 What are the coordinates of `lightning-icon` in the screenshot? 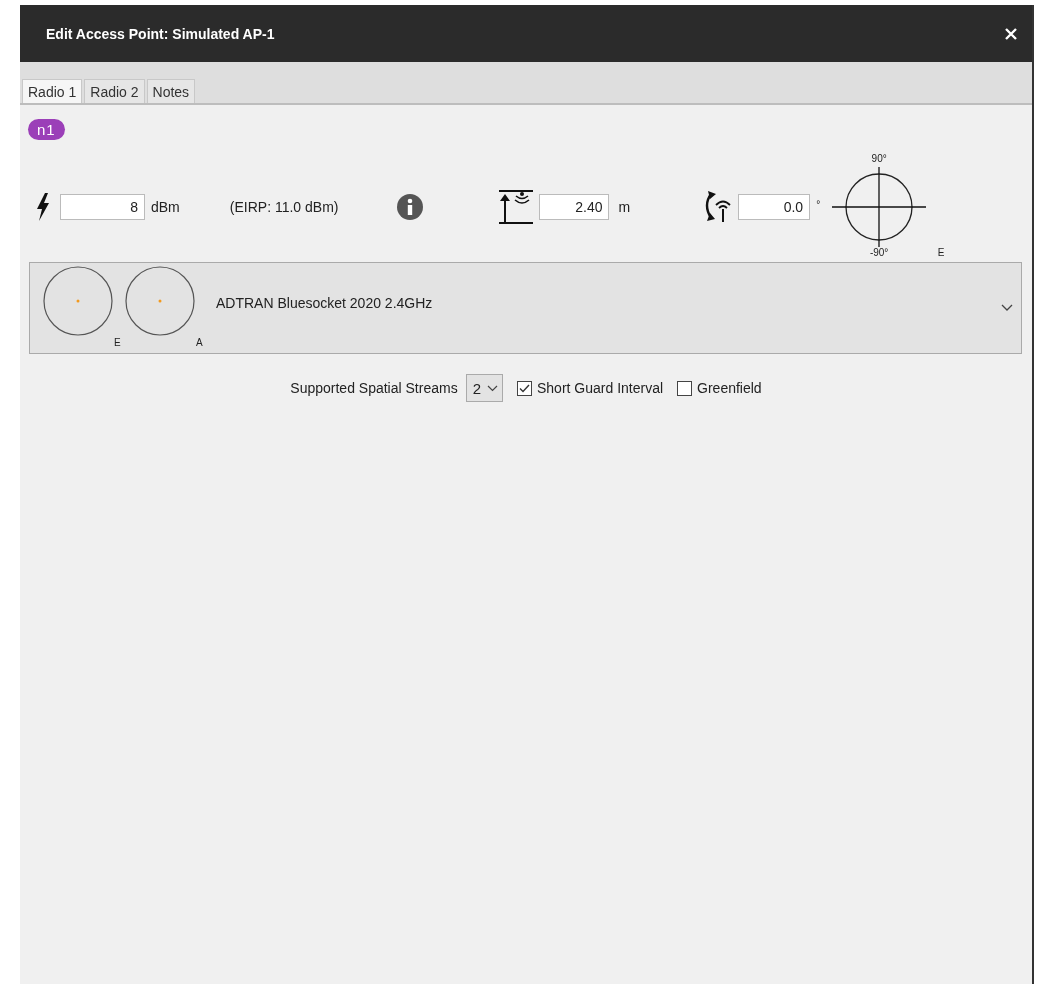 It's located at (43, 207).